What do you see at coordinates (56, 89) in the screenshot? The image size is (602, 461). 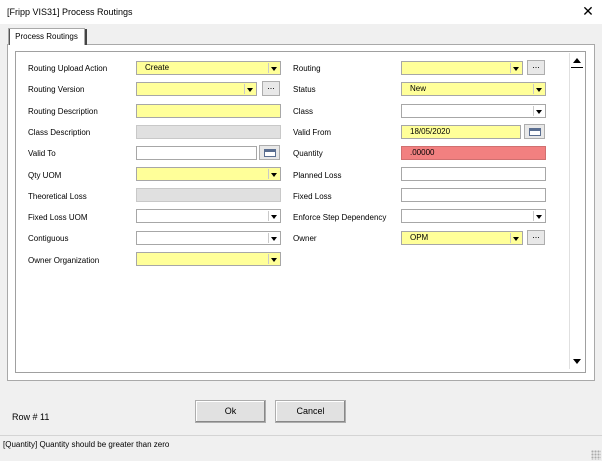 I see `label-routing-version: Routing Version` at bounding box center [56, 89].